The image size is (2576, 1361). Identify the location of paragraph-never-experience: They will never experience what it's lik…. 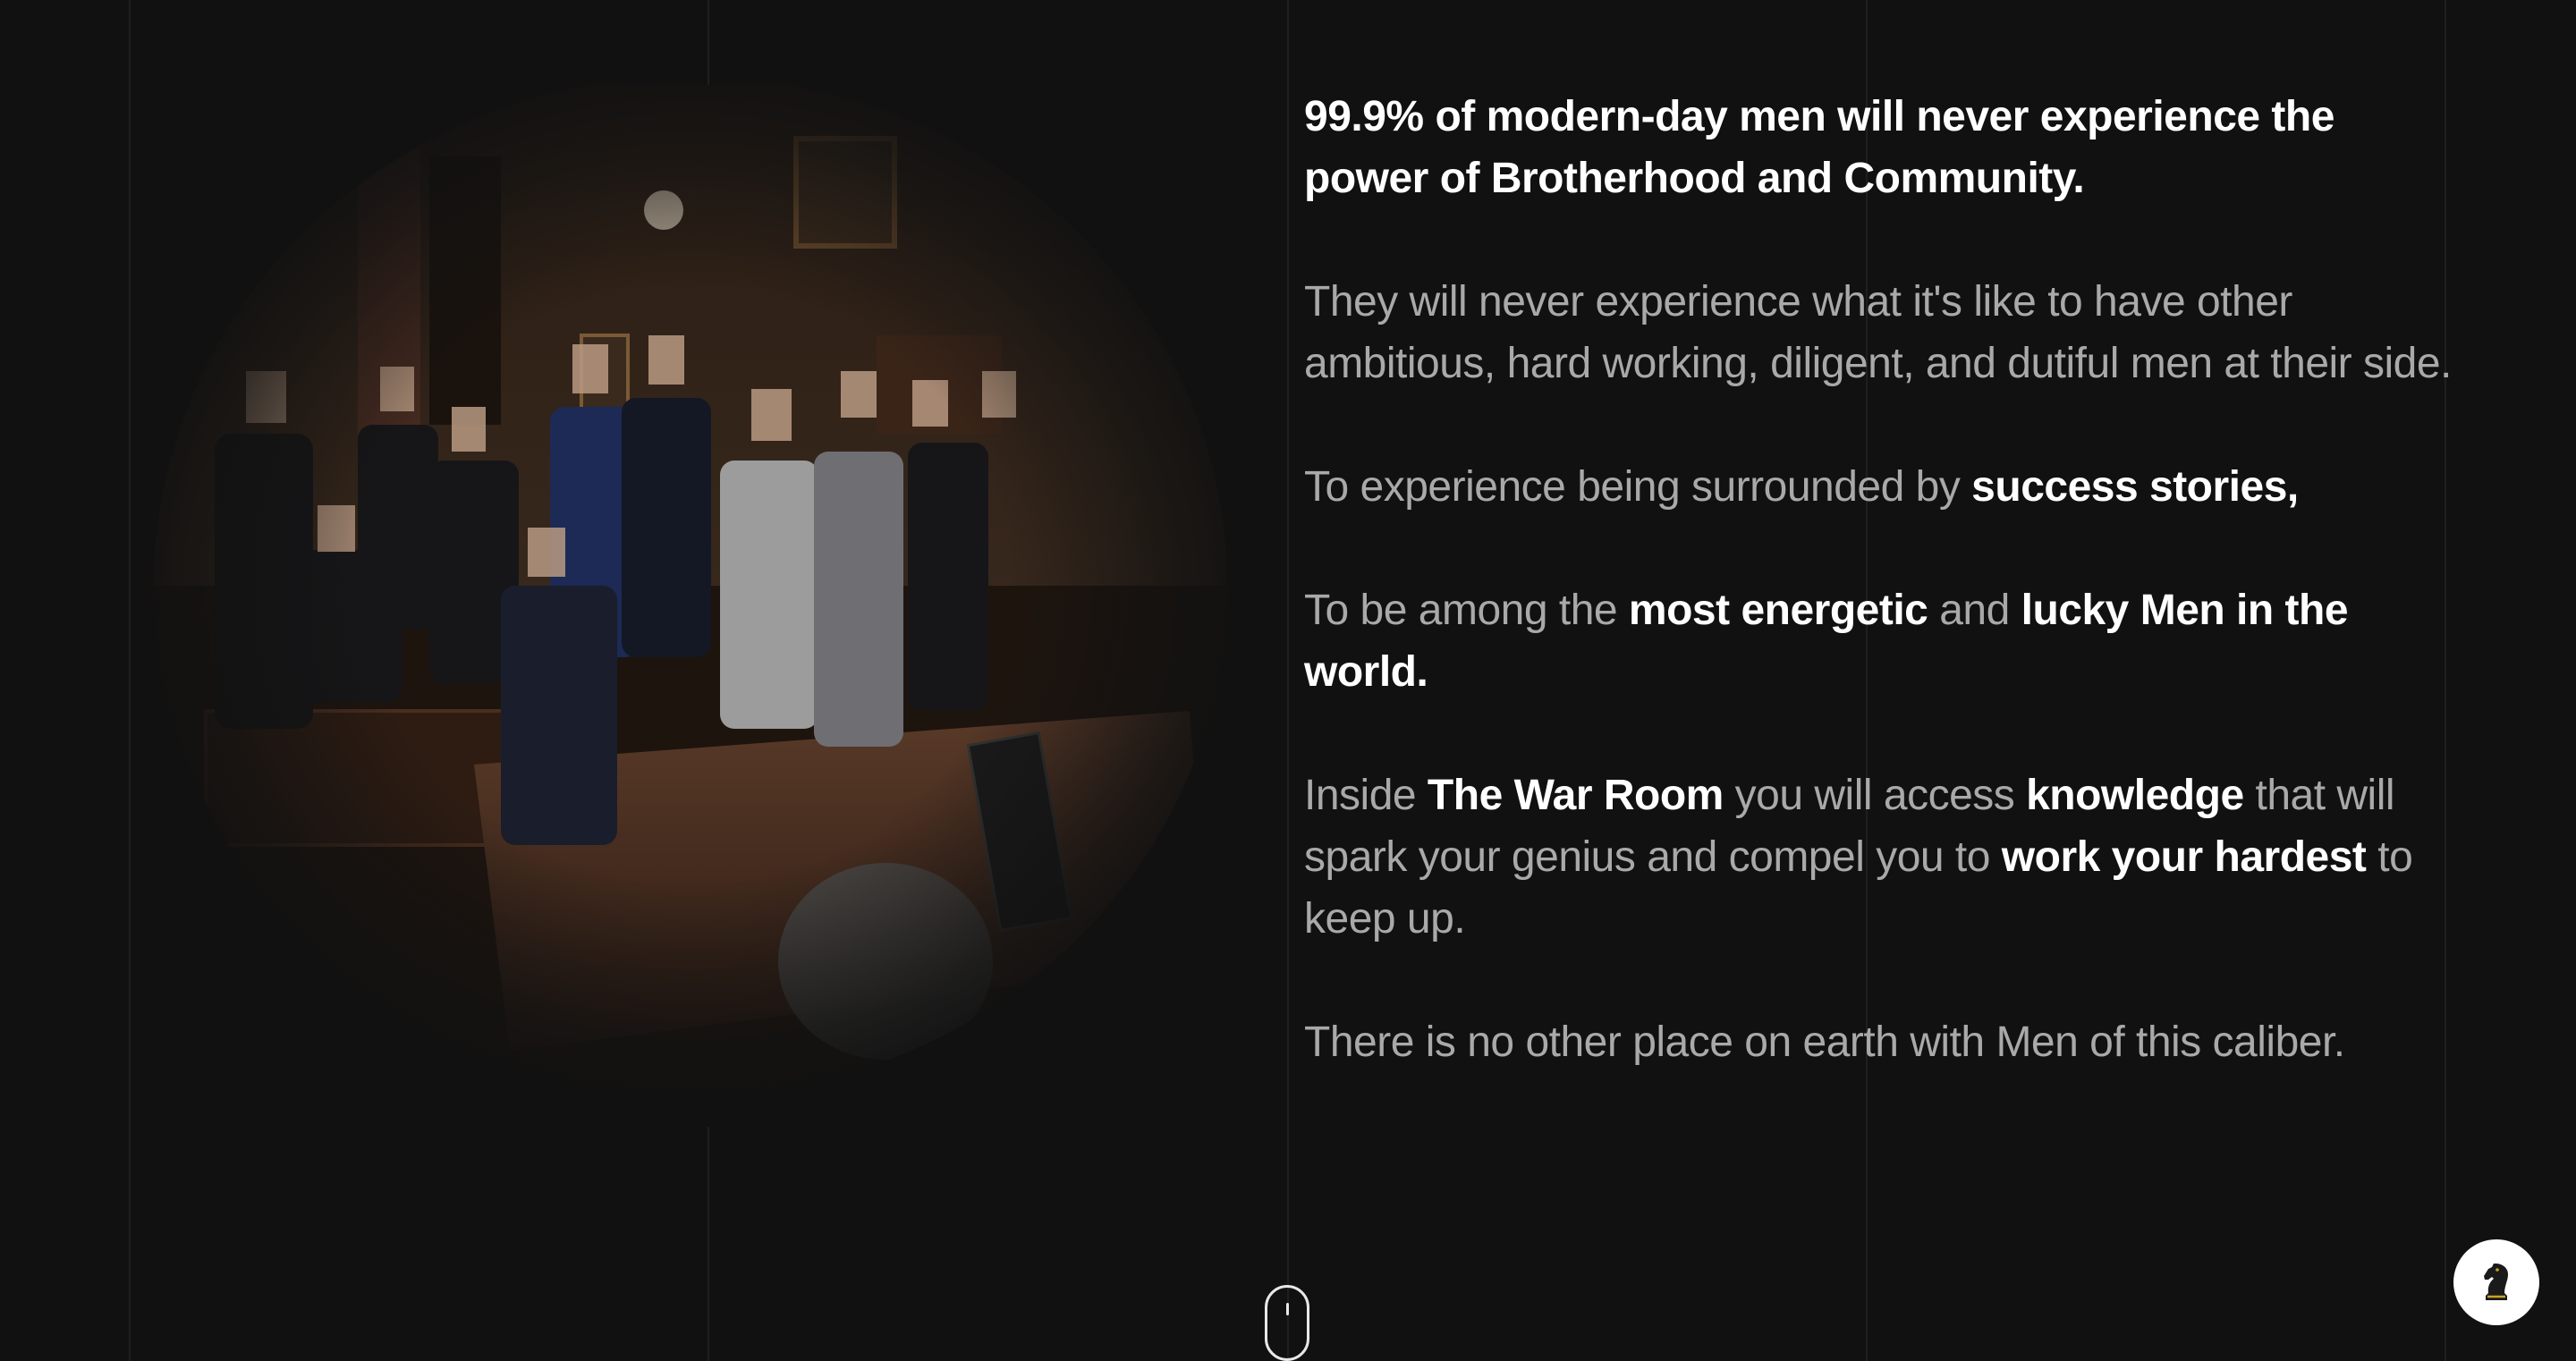
(1878, 332).